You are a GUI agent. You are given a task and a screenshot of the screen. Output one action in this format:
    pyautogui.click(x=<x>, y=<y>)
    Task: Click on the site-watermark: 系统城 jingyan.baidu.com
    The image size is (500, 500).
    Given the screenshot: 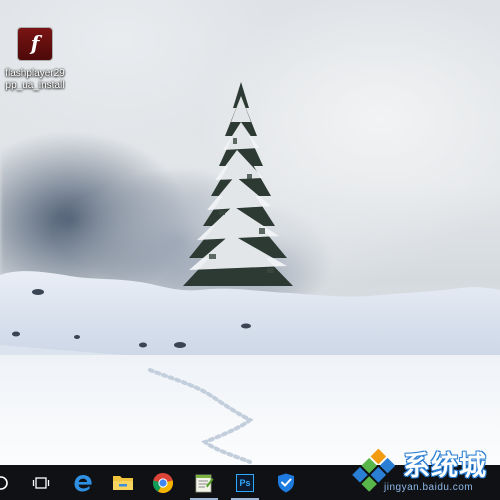 What is the action you would take?
    pyautogui.click(x=420, y=470)
    